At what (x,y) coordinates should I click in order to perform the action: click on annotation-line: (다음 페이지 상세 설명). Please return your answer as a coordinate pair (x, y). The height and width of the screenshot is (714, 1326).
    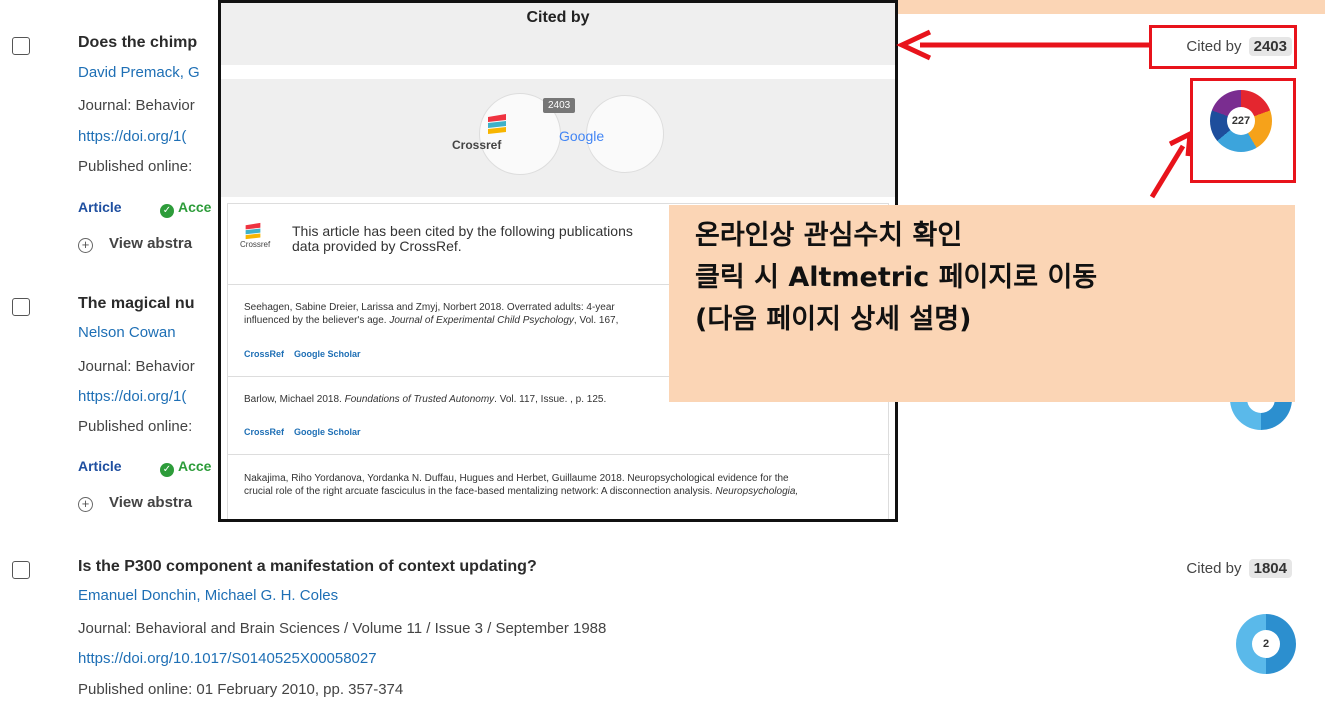
    Looking at the image, I should click on (833, 319).